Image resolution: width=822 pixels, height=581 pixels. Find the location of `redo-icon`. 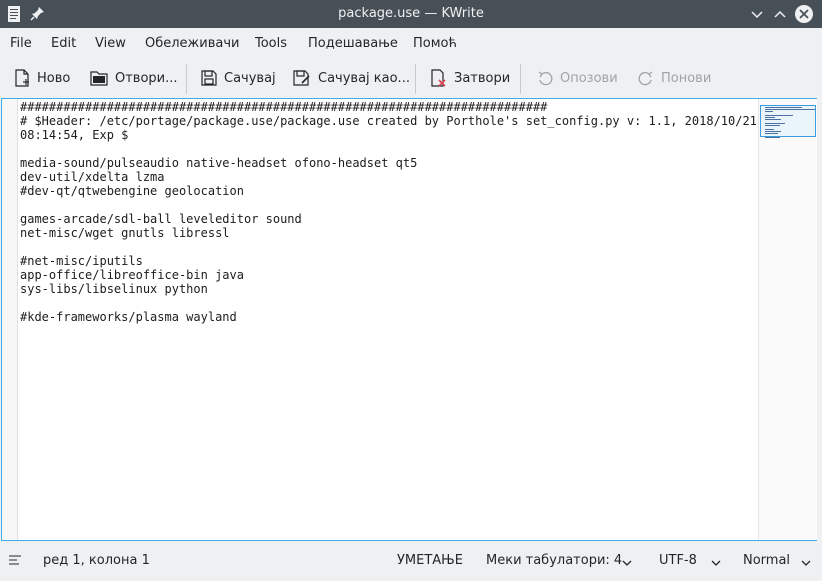

redo-icon is located at coordinates (645, 78).